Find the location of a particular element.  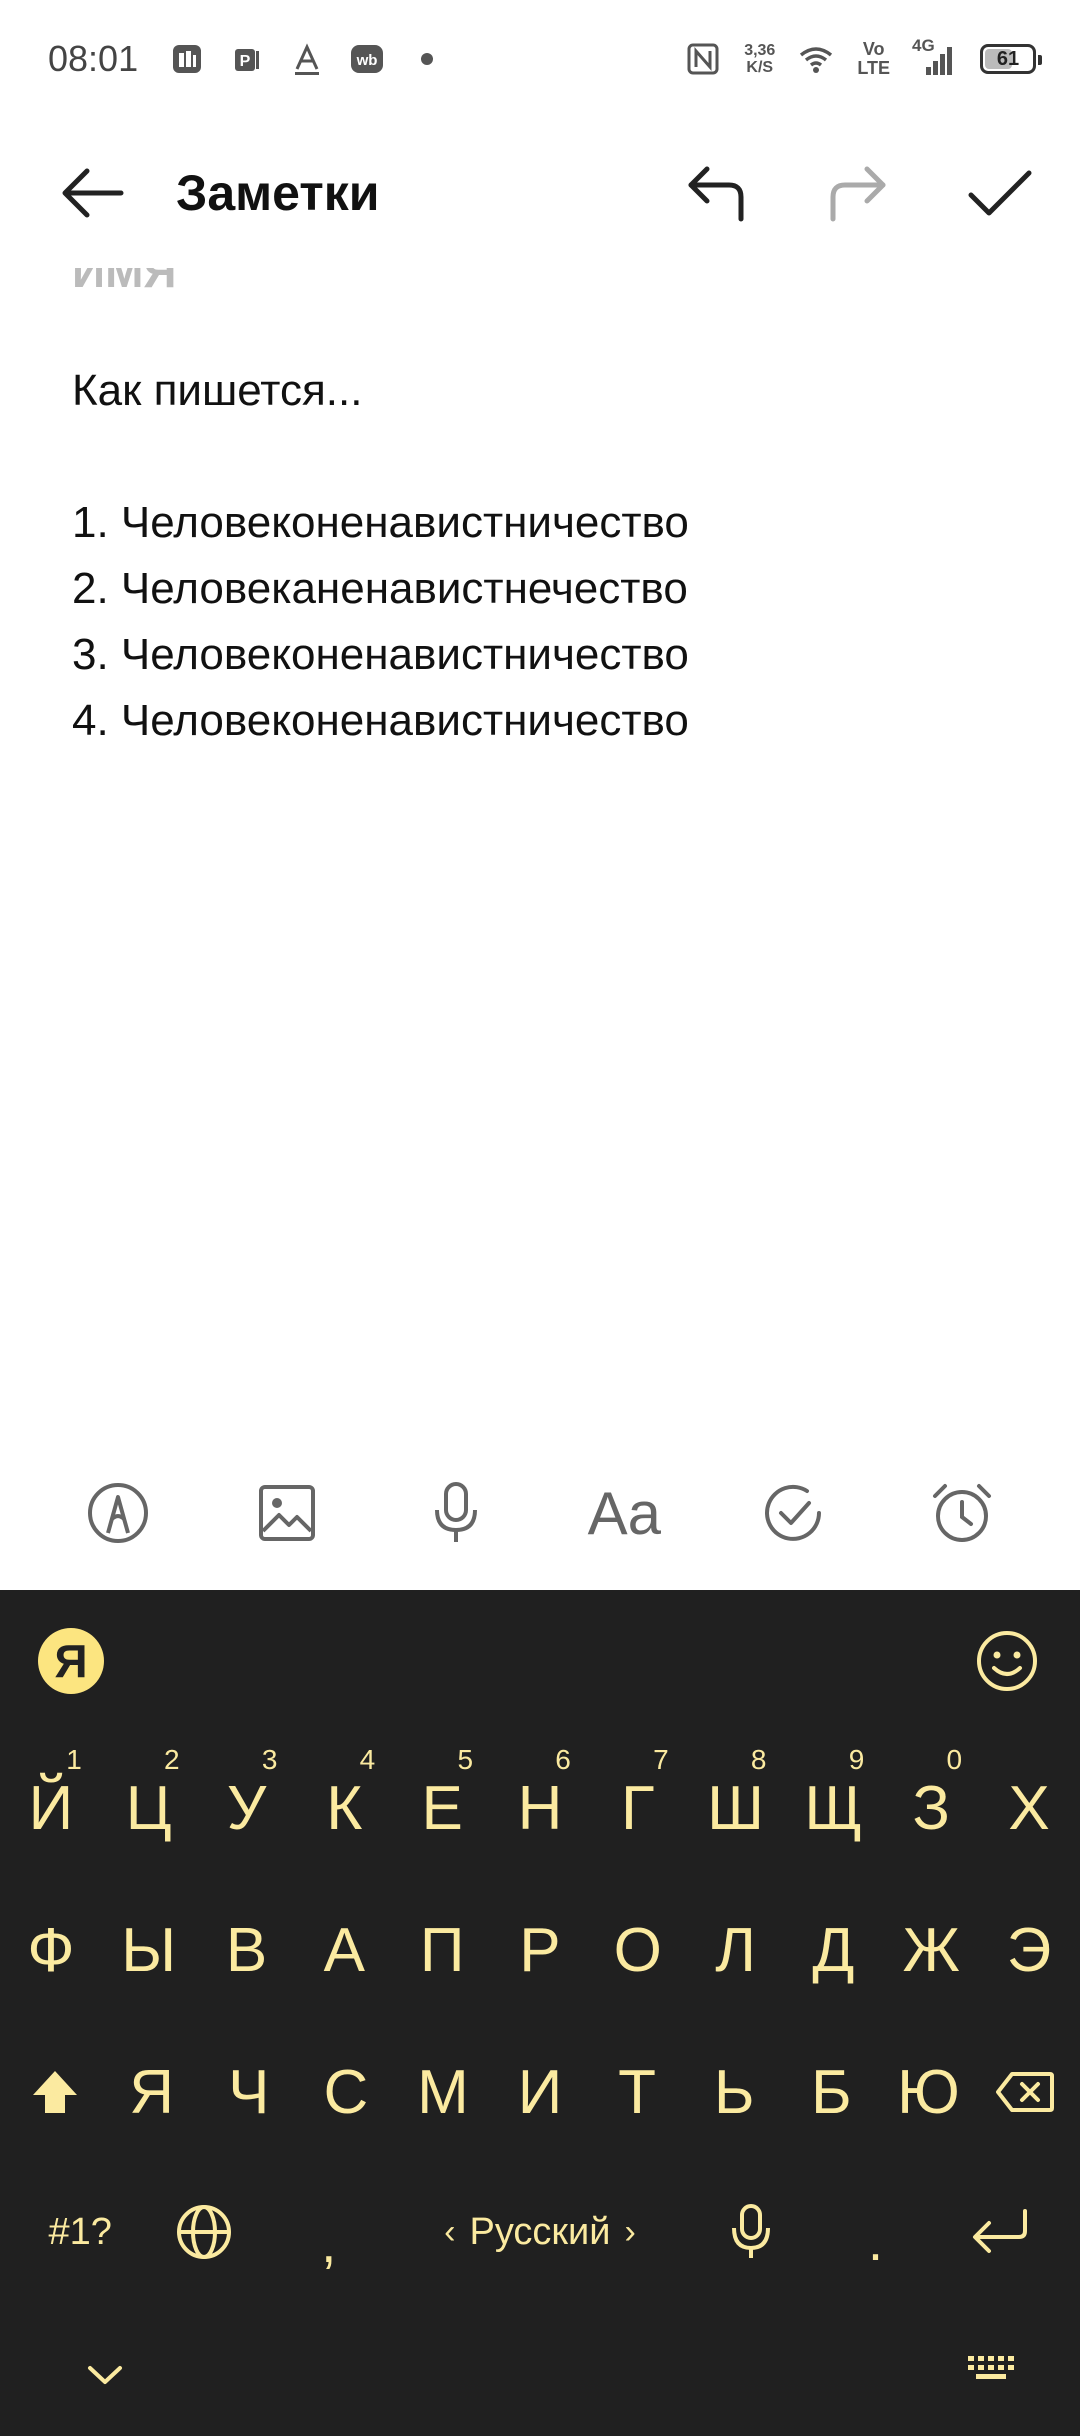

wb-icon: wb is located at coordinates (367, 59).